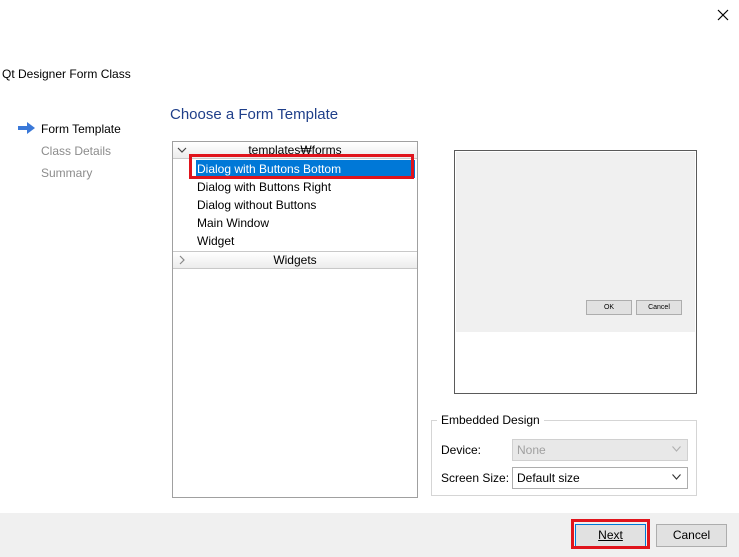 This screenshot has width=739, height=557. Describe the element at coordinates (67, 173) in the screenshot. I see `step-summary: Summary` at that location.